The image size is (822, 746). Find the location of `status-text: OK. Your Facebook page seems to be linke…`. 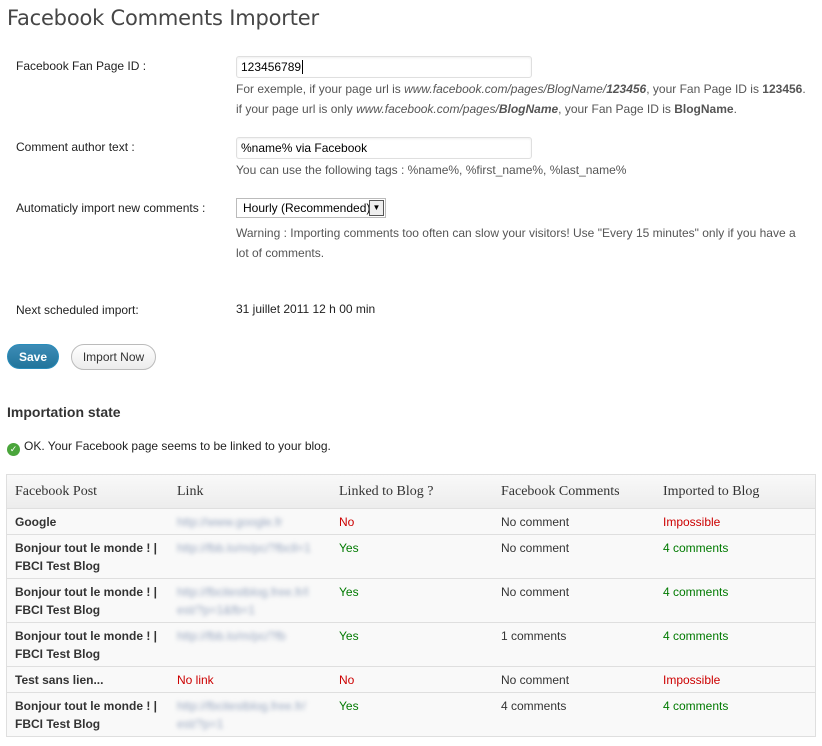

status-text: OK. Your Facebook page seems to be linke… is located at coordinates (177, 446).